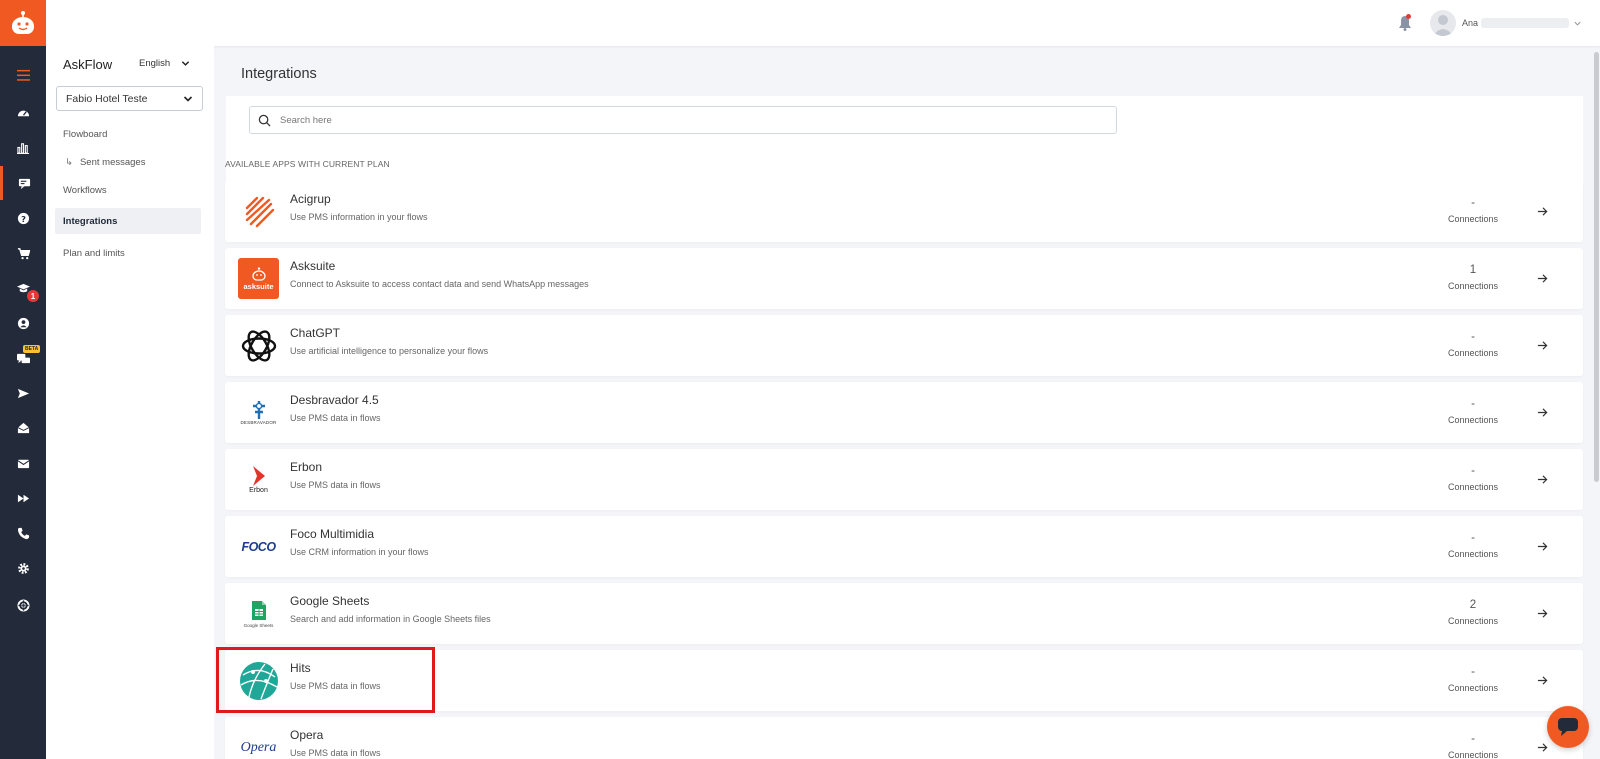 The height and width of the screenshot is (759, 1600). Describe the element at coordinates (23, 605) in the screenshot. I see `lifebuoy-icon` at that location.